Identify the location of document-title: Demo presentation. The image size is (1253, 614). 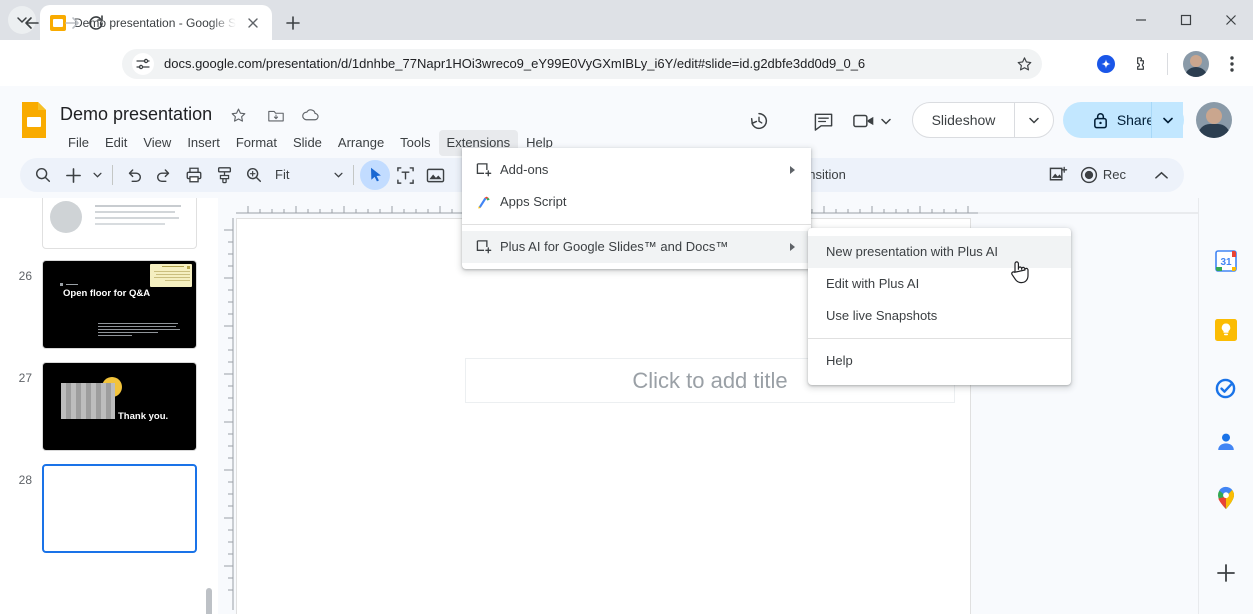
(136, 114).